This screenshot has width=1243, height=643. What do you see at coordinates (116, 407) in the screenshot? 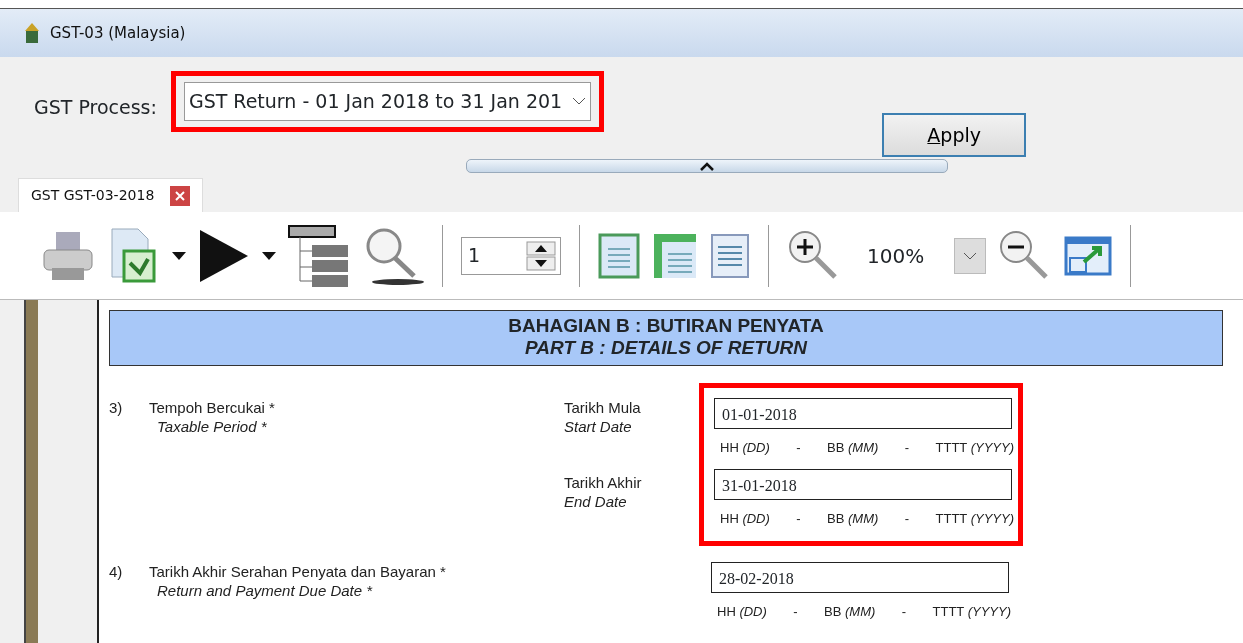
I see `item-number: 3)` at bounding box center [116, 407].